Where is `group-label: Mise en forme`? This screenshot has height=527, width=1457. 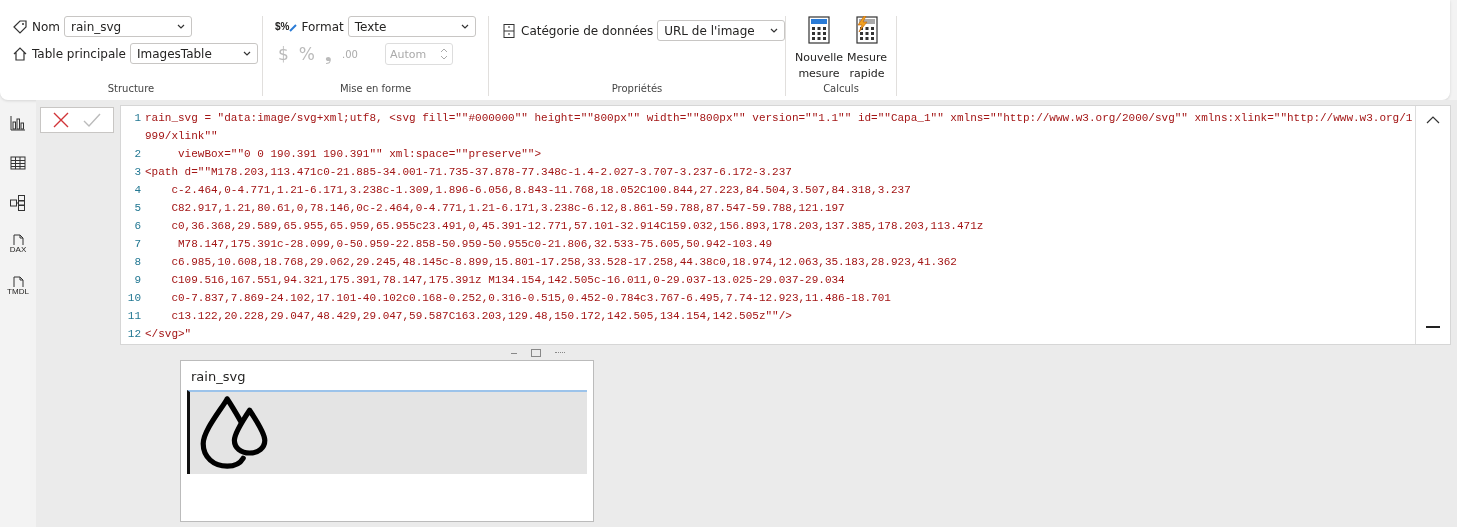 group-label: Mise en forme is located at coordinates (375, 89).